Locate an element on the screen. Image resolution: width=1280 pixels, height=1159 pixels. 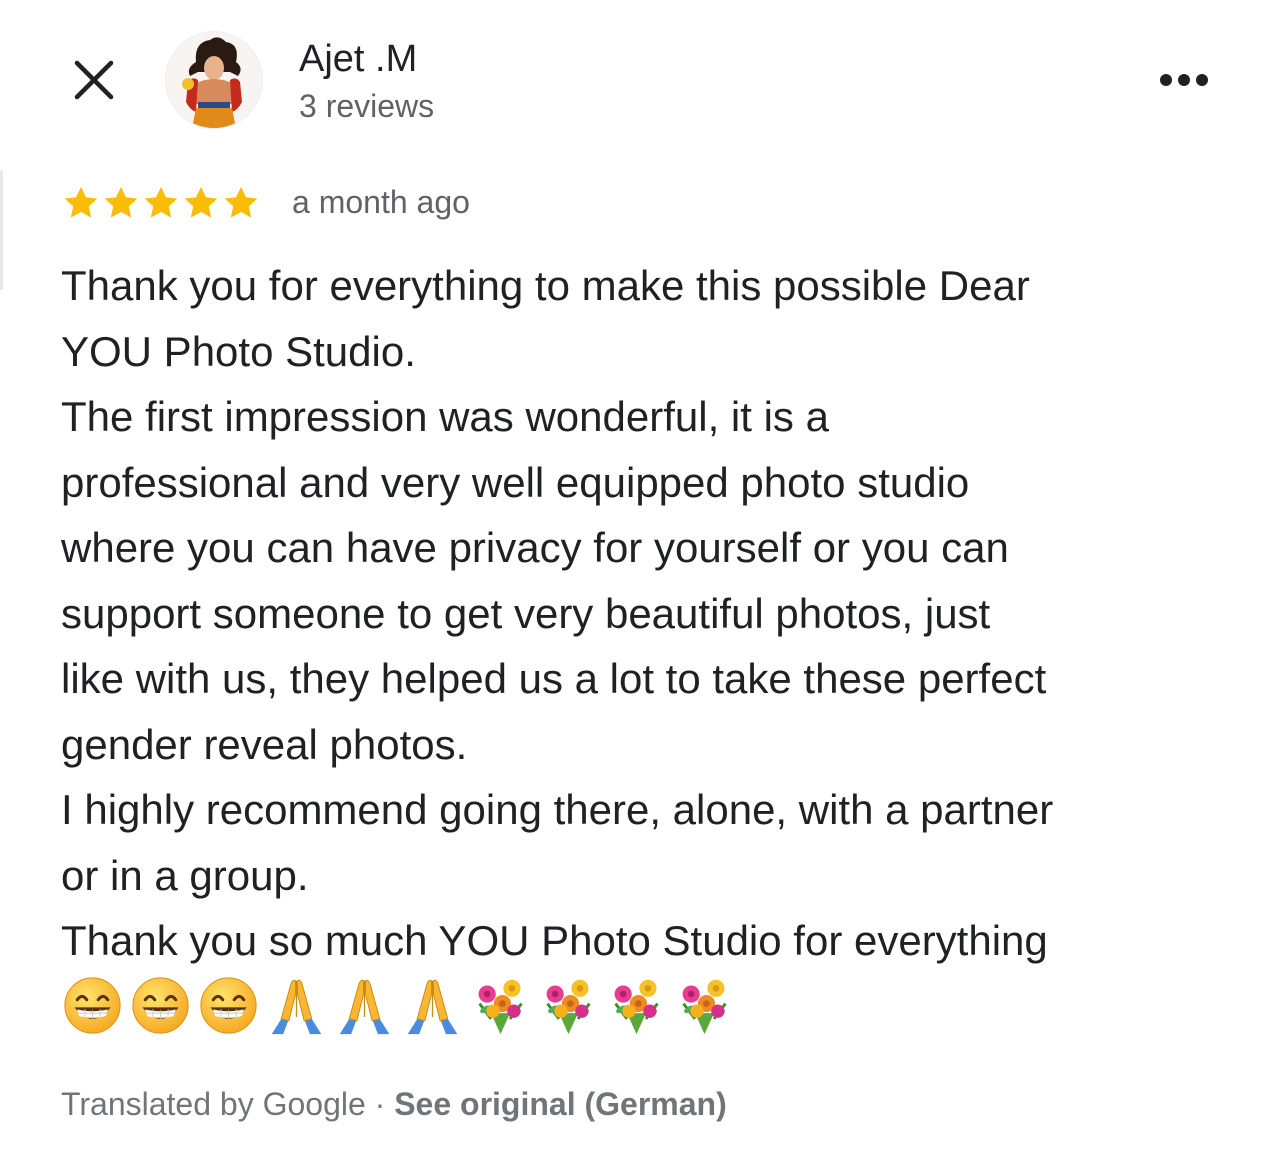
avatar is located at coordinates (214, 80).